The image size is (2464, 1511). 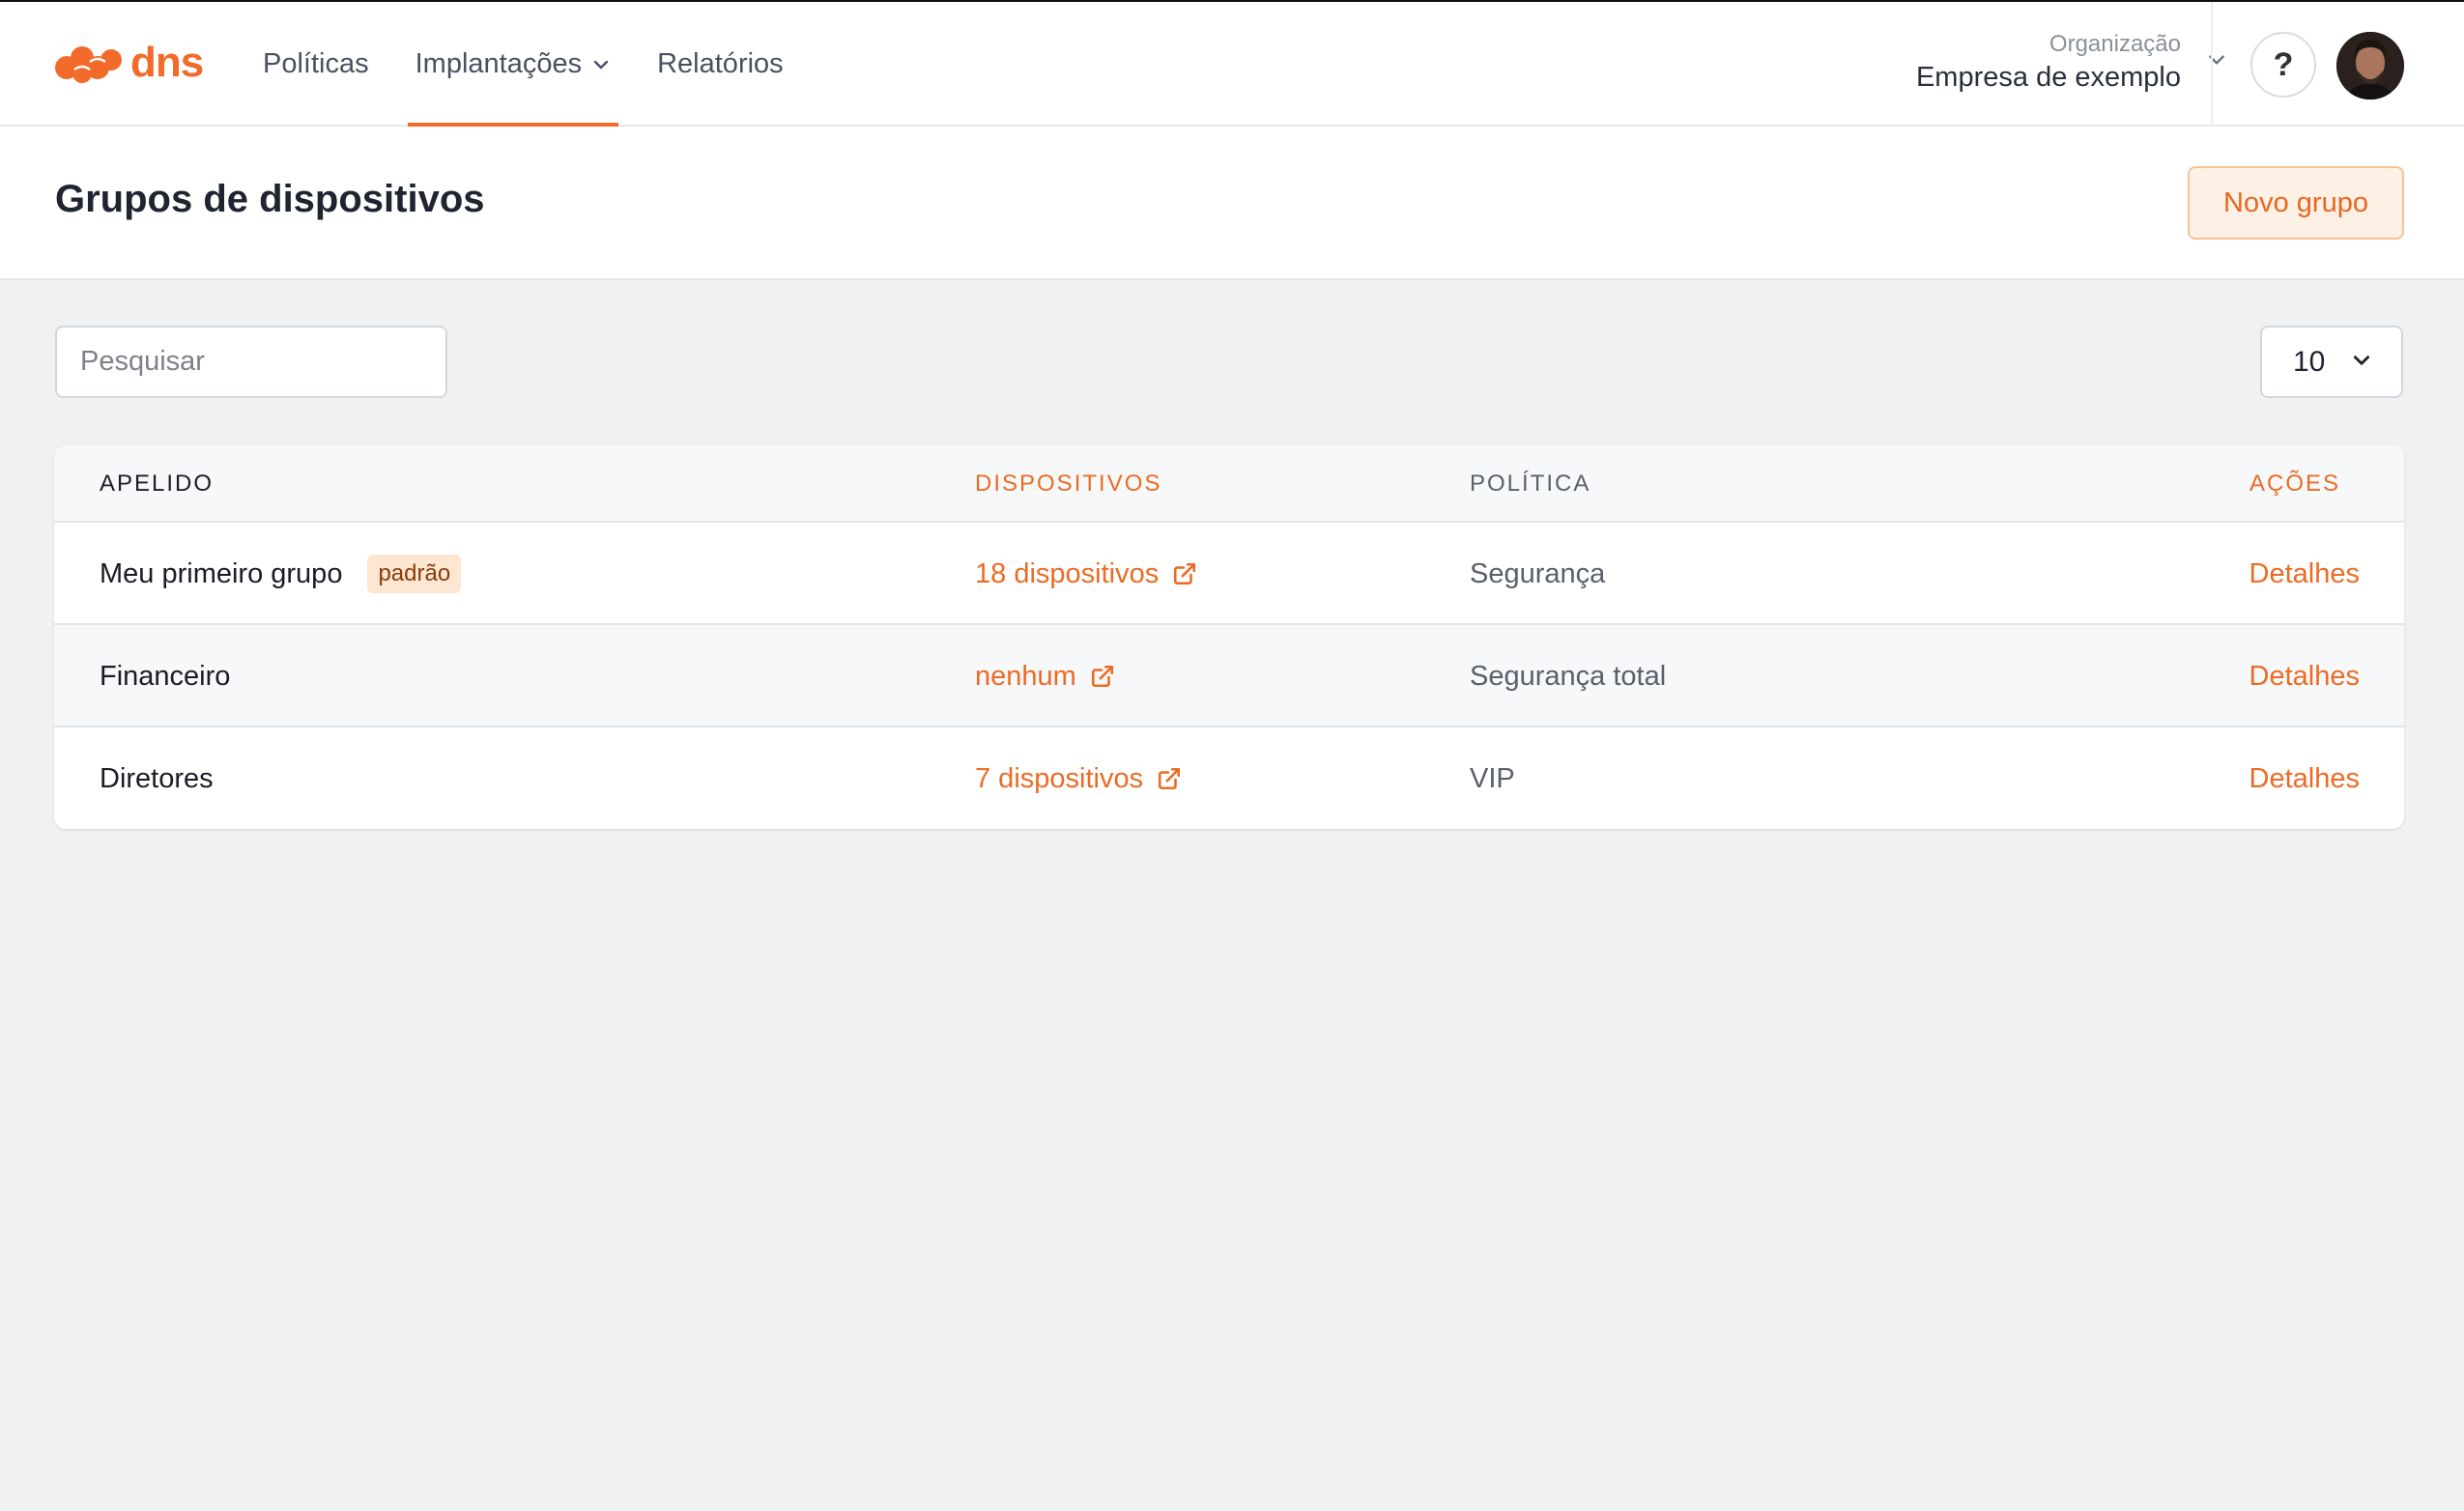 What do you see at coordinates (128, 64) in the screenshot?
I see `brand-logo: dns` at bounding box center [128, 64].